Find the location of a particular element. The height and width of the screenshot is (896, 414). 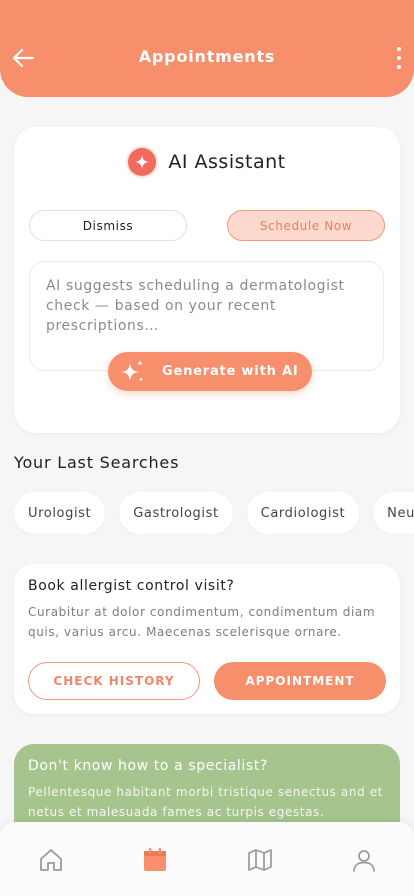

nav-calendar is located at coordinates (155, 860).